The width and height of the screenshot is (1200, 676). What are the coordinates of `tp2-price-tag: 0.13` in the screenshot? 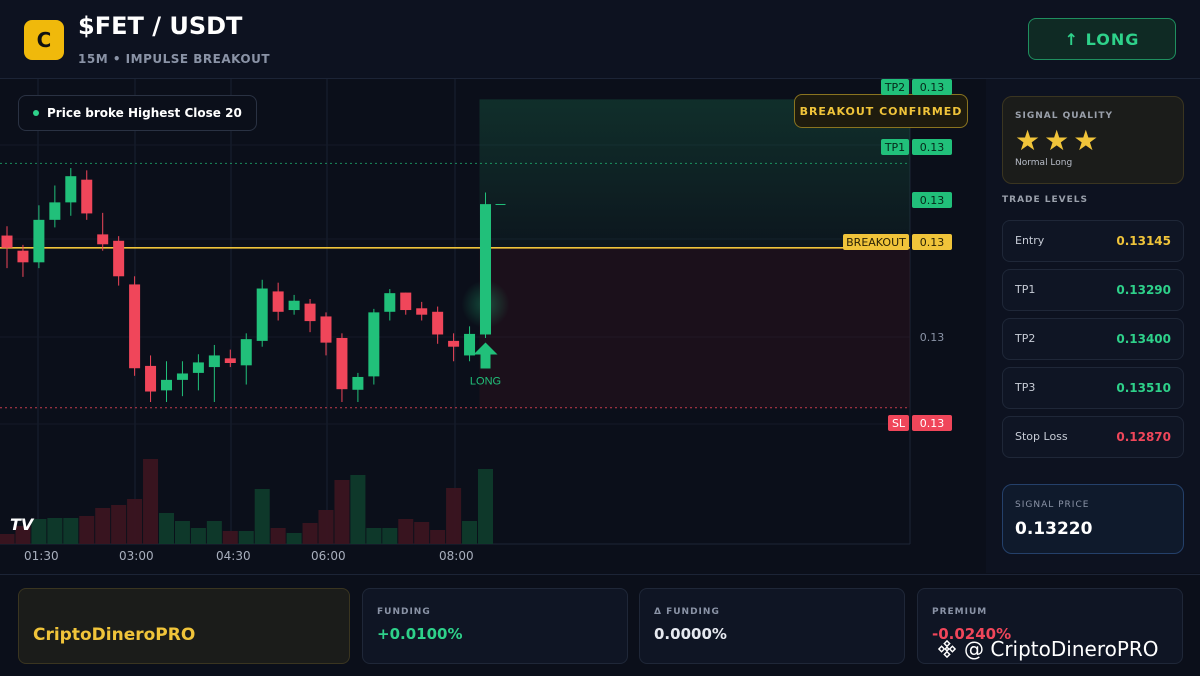 It's located at (932, 87).